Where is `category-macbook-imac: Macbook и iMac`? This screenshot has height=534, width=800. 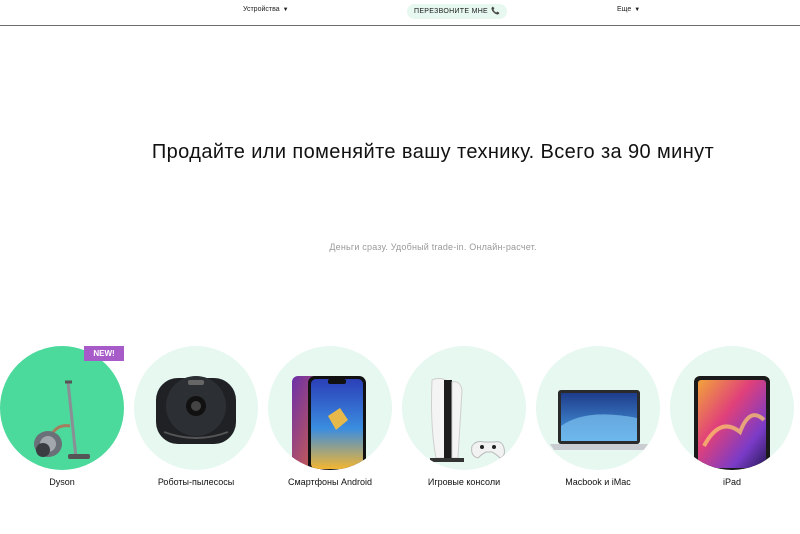 category-macbook-imac: Macbook и iMac is located at coordinates (598, 416).